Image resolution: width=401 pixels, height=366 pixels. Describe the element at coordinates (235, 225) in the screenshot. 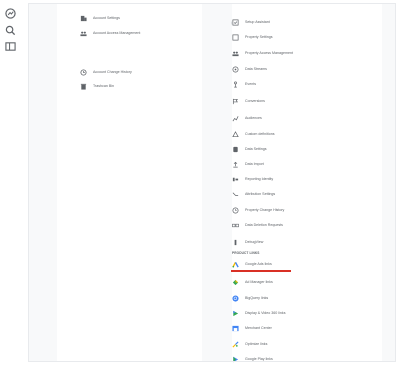

I see `dd-icon` at that location.